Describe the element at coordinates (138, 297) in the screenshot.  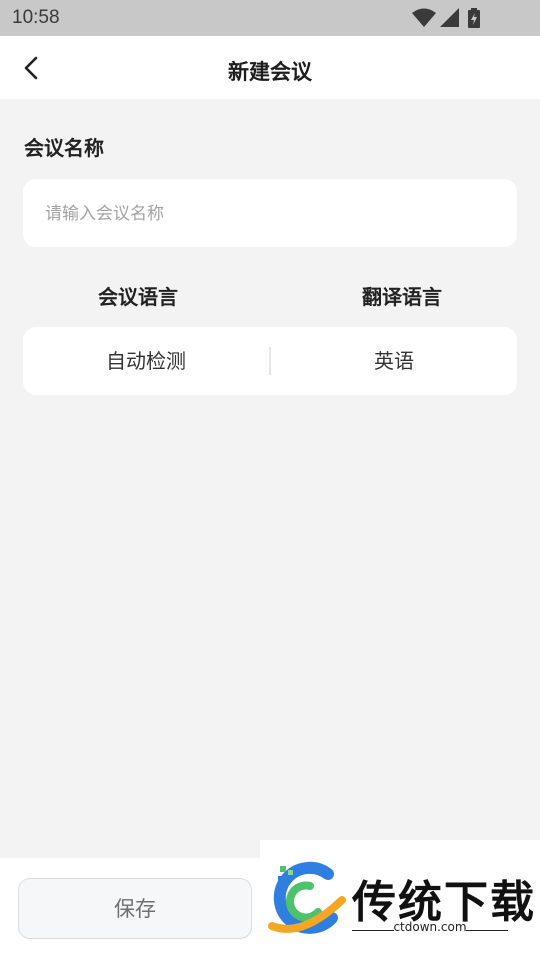
I see `meeting-language-label: 会议语言` at that location.